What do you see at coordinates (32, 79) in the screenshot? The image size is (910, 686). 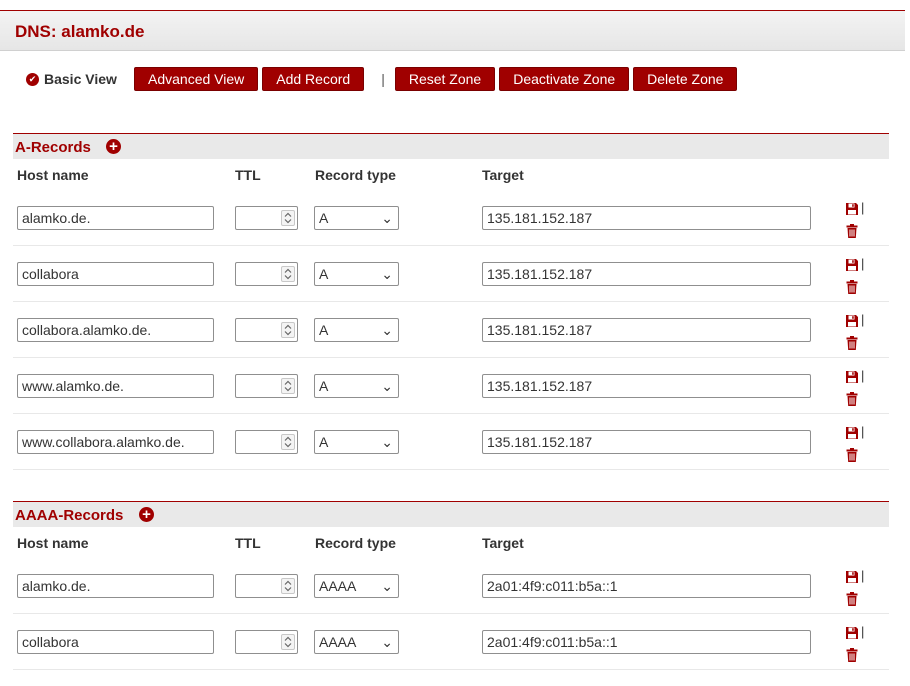 I see `check-circle-icon: ✔` at bounding box center [32, 79].